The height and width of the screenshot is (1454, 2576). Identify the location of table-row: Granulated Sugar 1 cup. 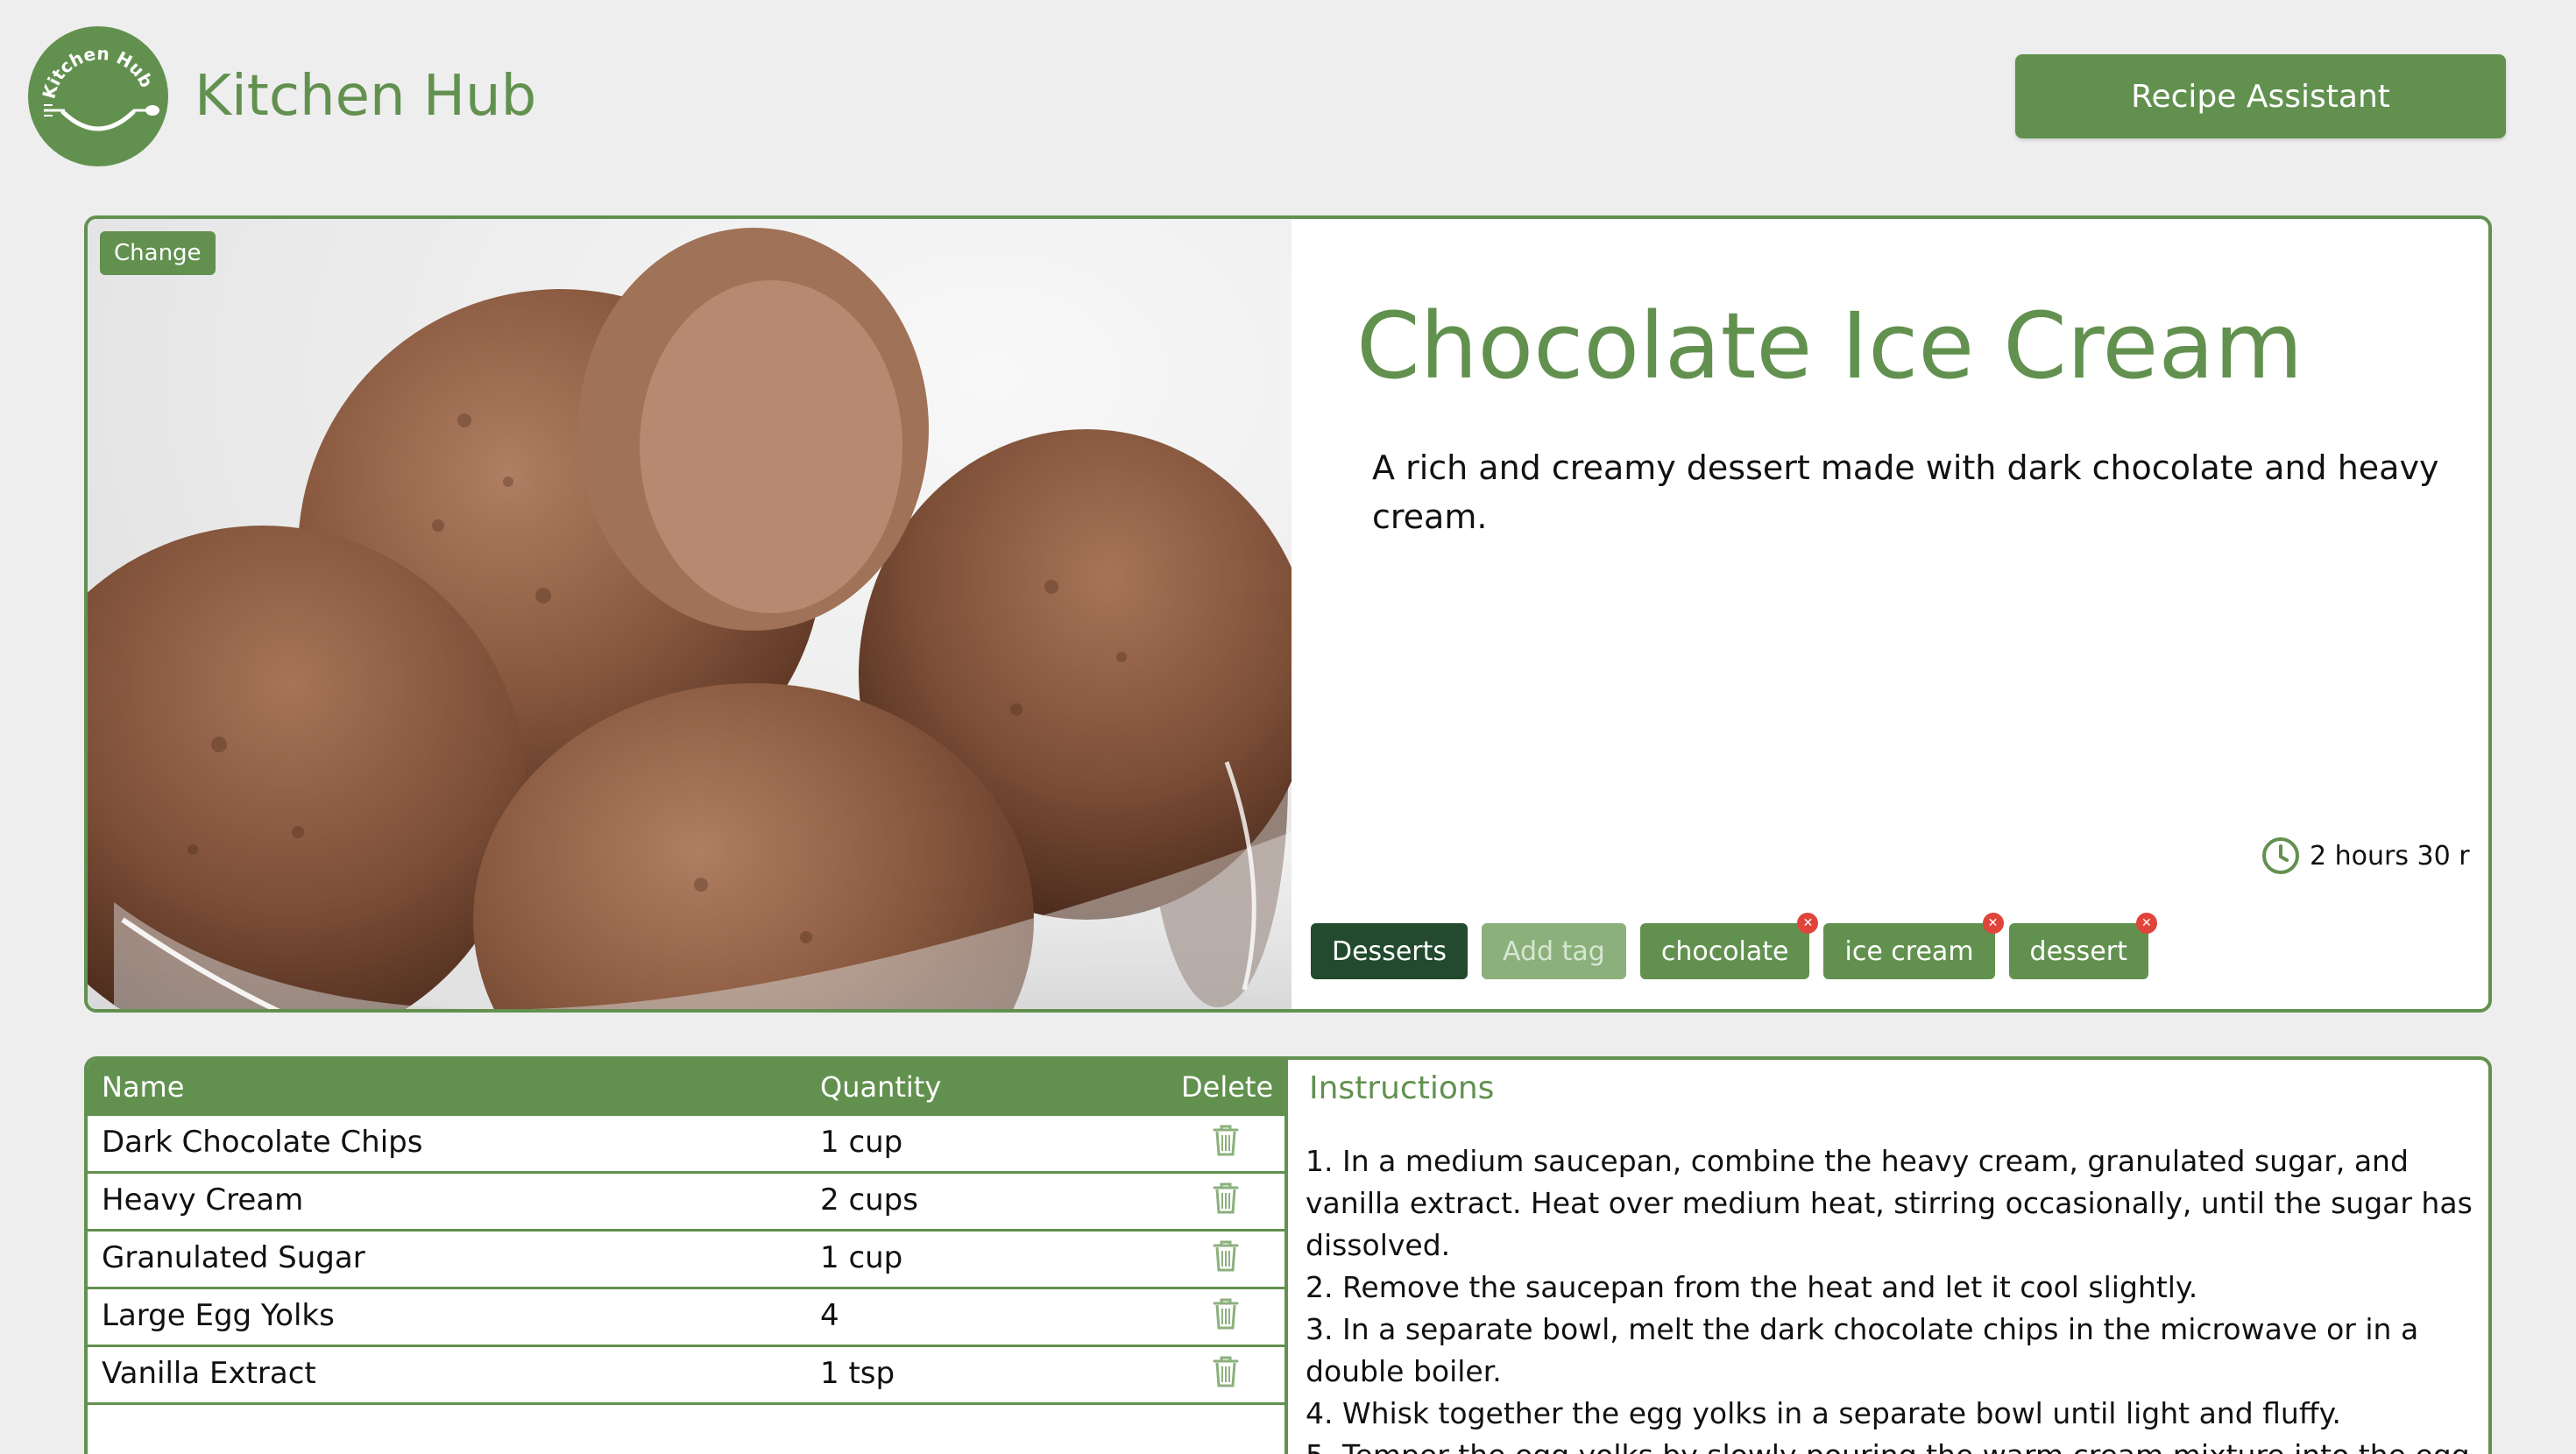
(688, 1260).